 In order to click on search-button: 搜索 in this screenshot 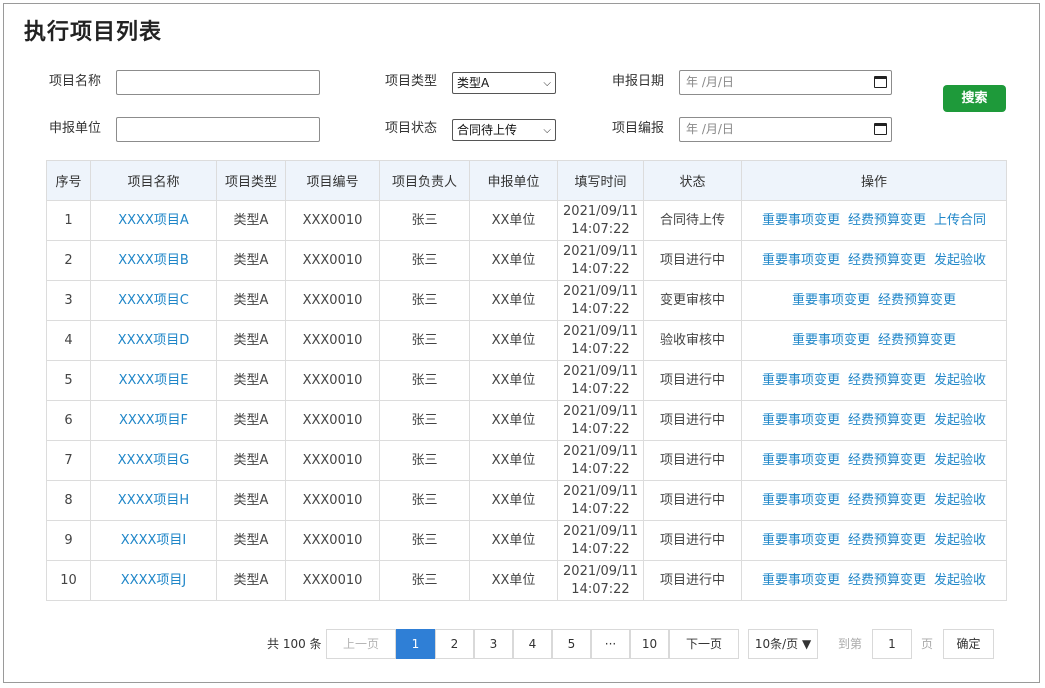, I will do `click(974, 98)`.